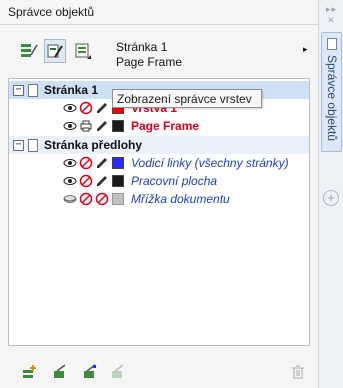 The image size is (343, 388). Describe the element at coordinates (51, 12) in the screenshot. I see `panel-title: Správce objektů` at that location.